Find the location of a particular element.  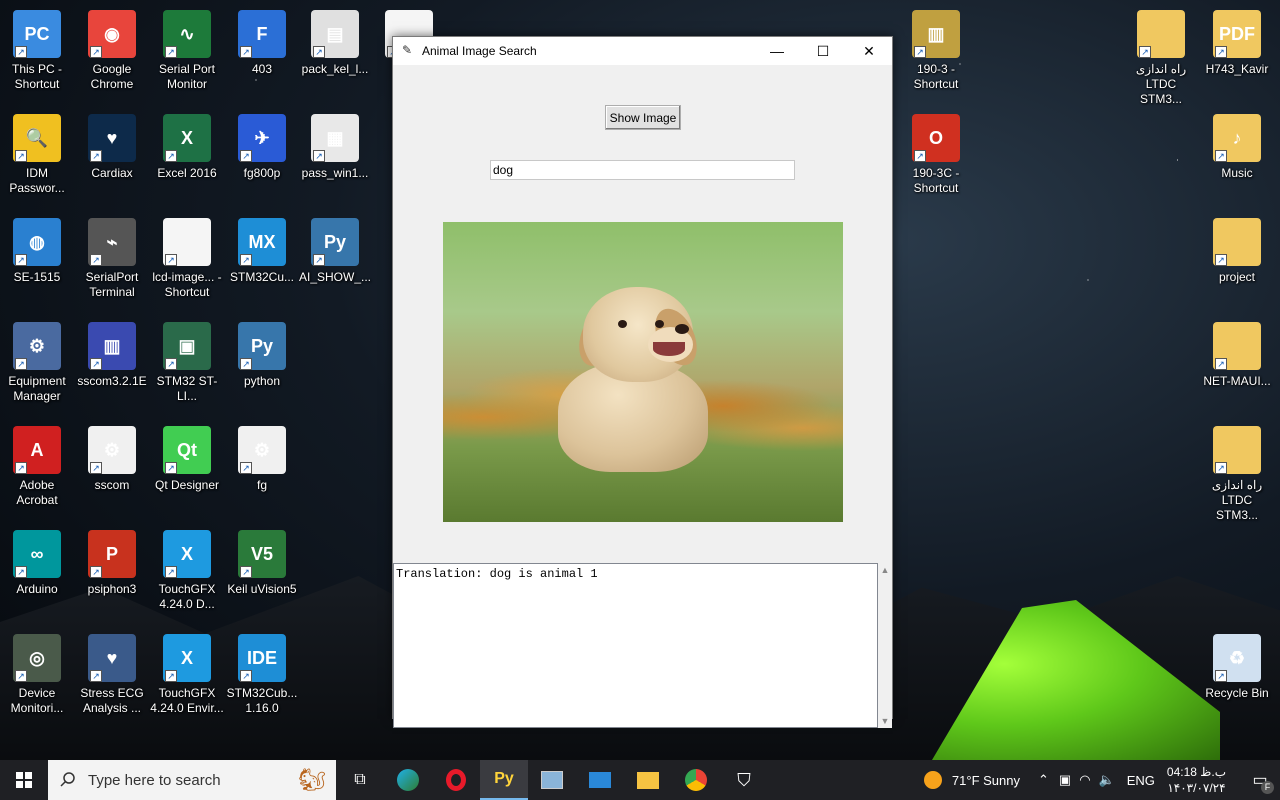

desktop-icon: ◍ ↗ SE-1515 is located at coordinates (37, 251).